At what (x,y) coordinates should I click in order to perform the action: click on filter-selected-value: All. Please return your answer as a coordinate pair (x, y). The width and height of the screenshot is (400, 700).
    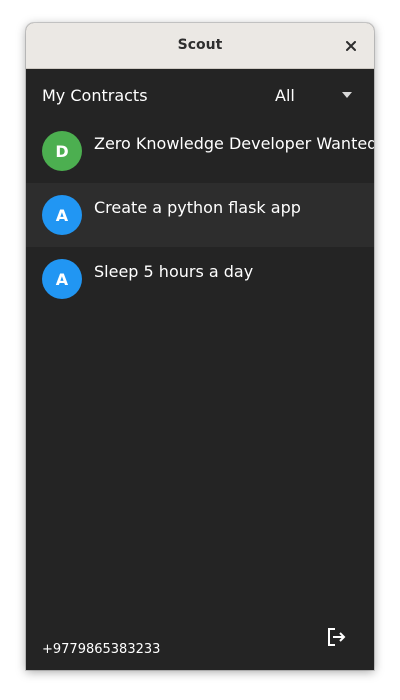
    Looking at the image, I should click on (285, 95).